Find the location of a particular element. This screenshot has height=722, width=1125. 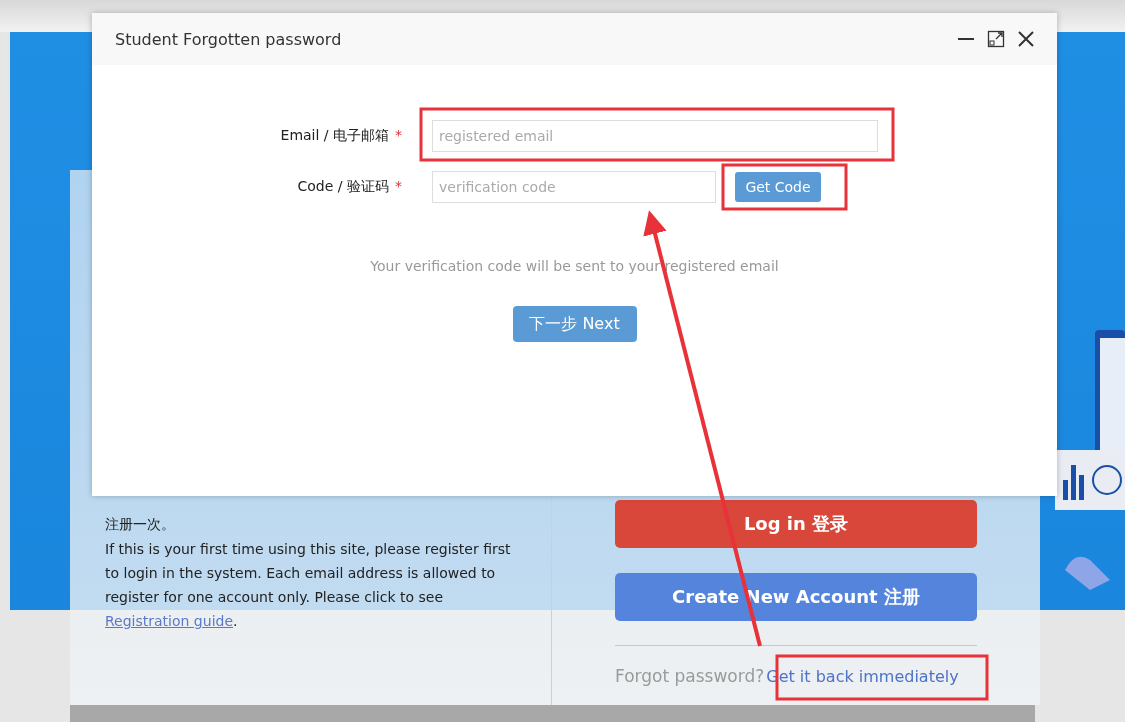

registration-guide-link: Registration guide is located at coordinates (169, 621).